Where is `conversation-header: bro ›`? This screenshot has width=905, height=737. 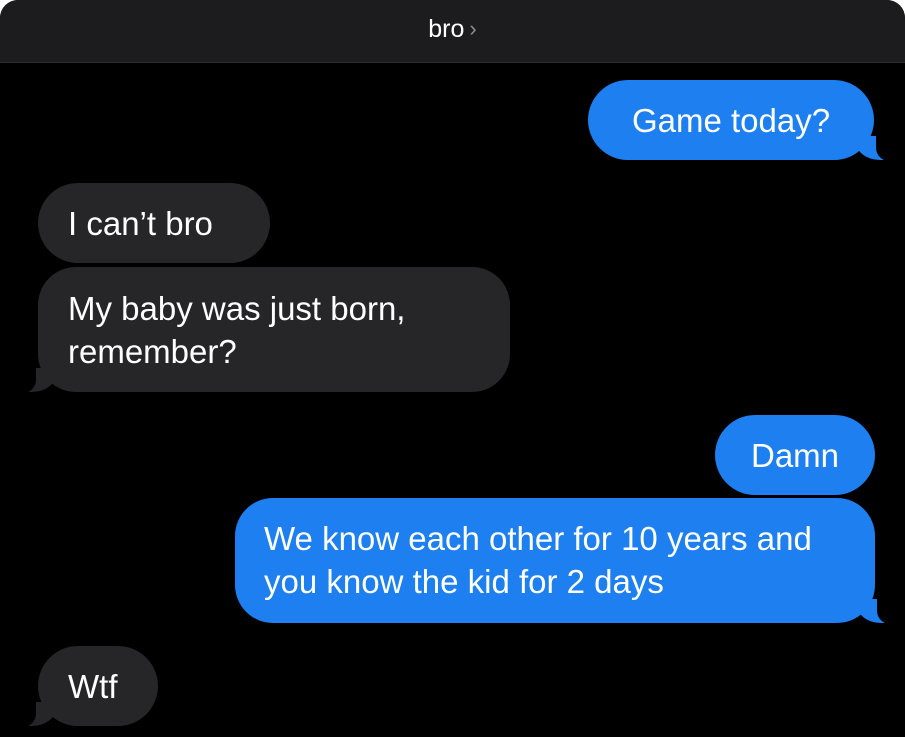 conversation-header: bro › is located at coordinates (452, 31).